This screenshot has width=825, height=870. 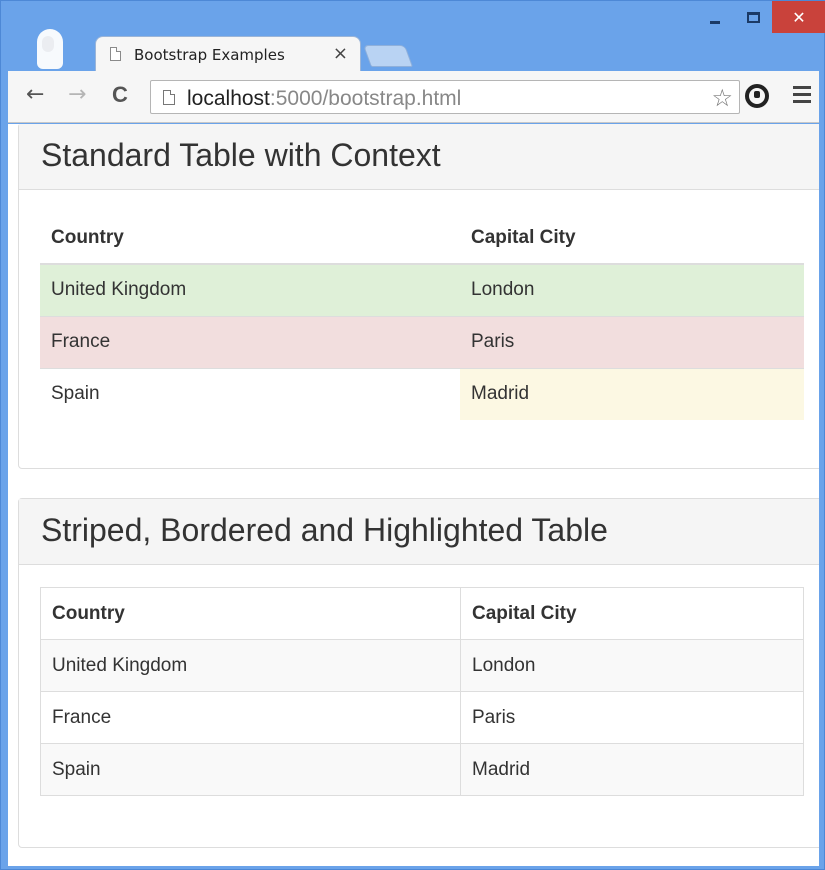 I want to click on minimize-button, so click(x=715, y=17).